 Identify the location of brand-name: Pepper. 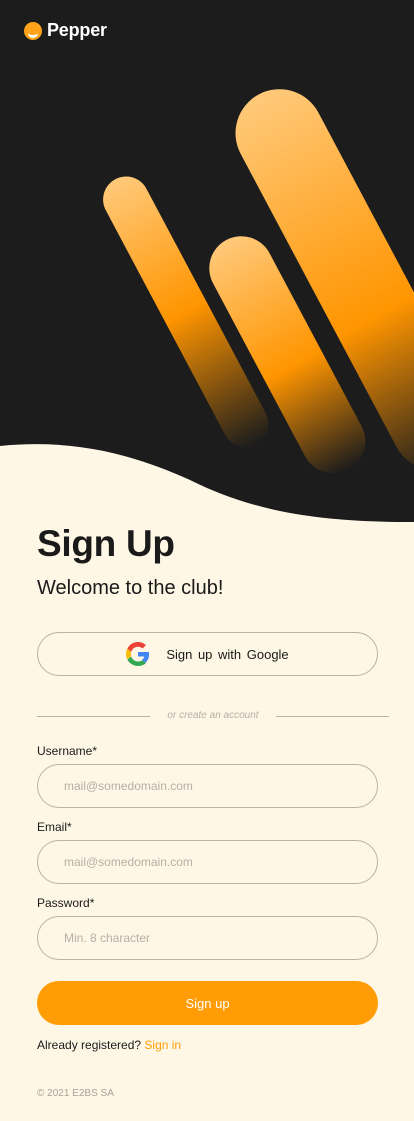
(77, 30).